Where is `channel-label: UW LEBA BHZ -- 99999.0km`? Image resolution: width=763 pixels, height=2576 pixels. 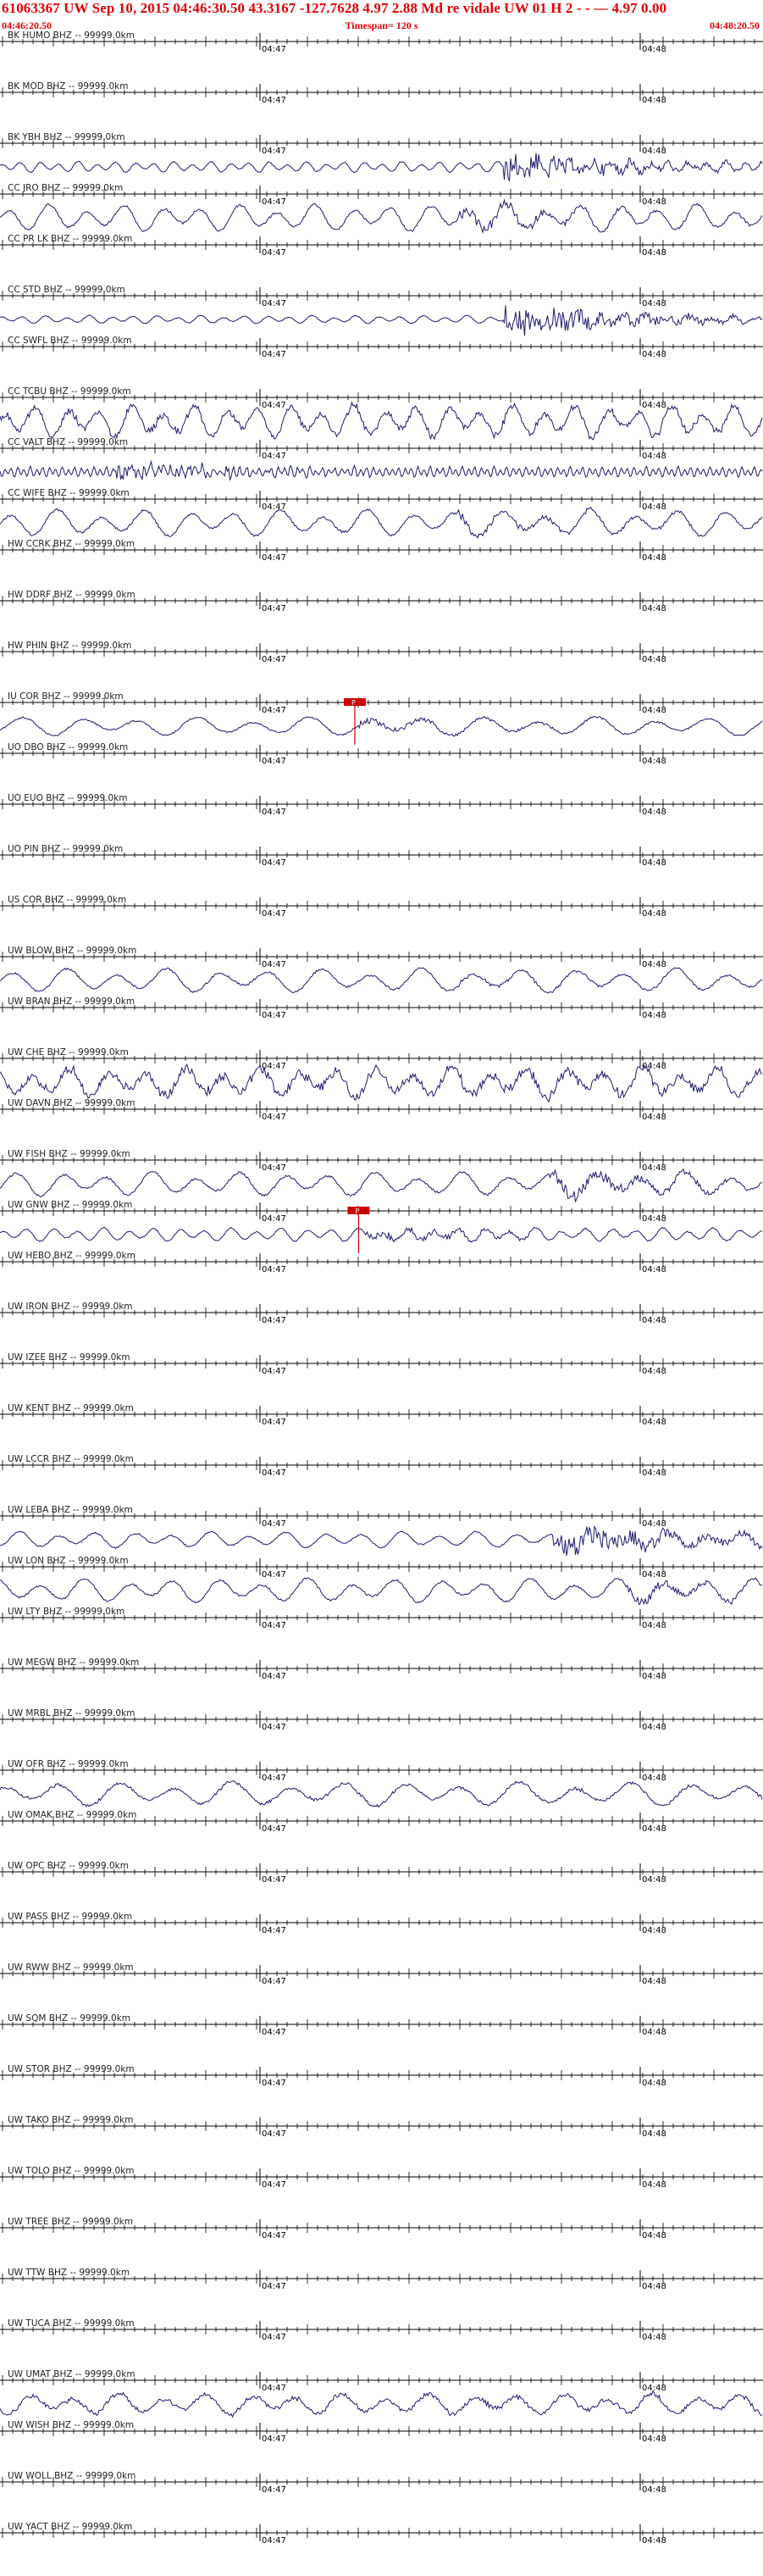 channel-label: UW LEBA BHZ -- 99999.0km is located at coordinates (70, 1510).